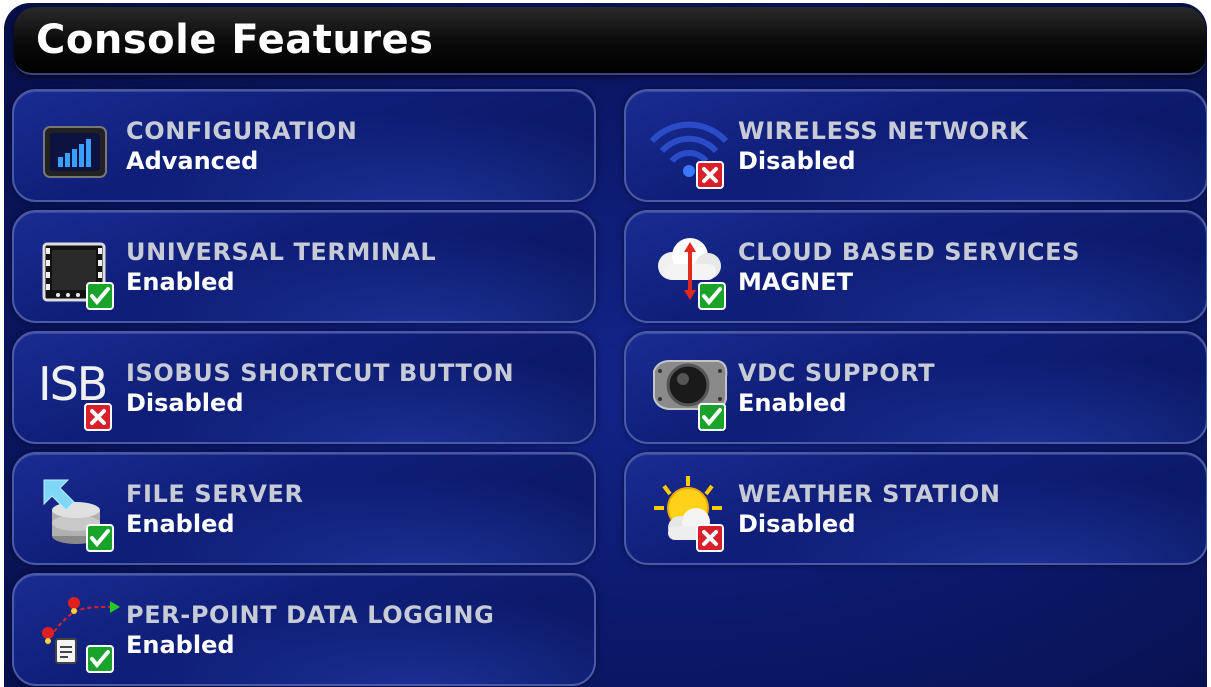  I want to click on feature-label: FILE SERVER, so click(215, 494).